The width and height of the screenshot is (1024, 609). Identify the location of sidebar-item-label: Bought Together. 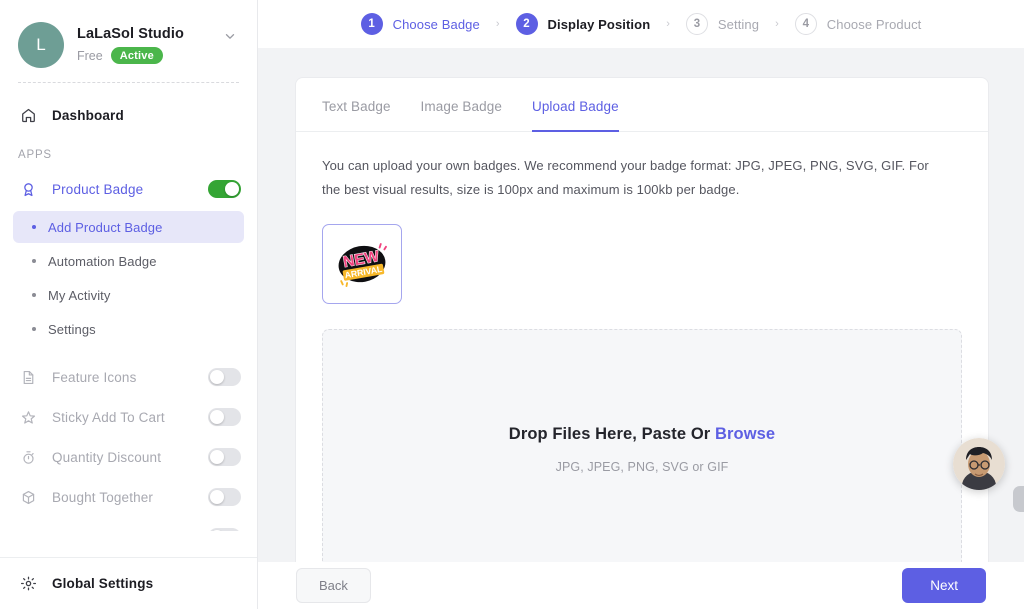
(103, 497).